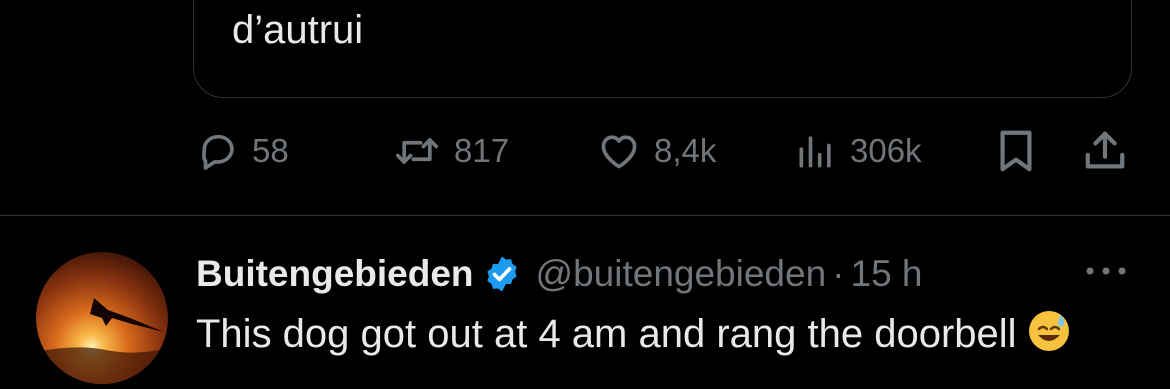 Image resolution: width=1170 pixels, height=389 pixels. Describe the element at coordinates (585, 215) in the screenshot. I see `tweet-divider` at that location.